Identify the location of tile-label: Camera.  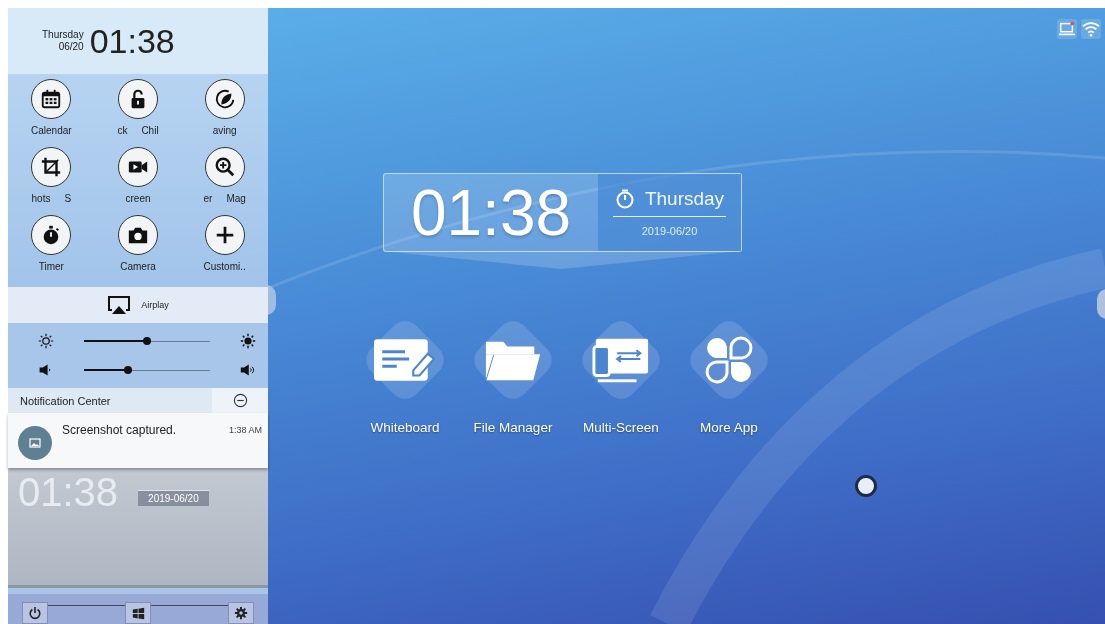
(138, 266).